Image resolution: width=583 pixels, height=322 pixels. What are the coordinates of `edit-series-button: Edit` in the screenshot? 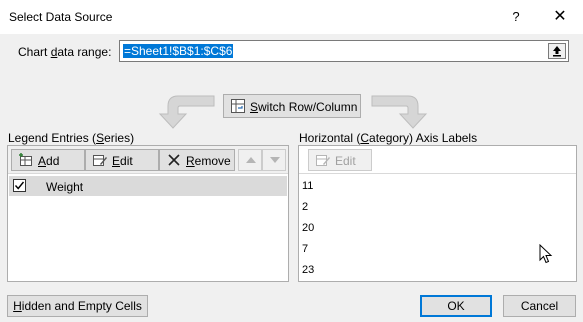 It's located at (122, 160).